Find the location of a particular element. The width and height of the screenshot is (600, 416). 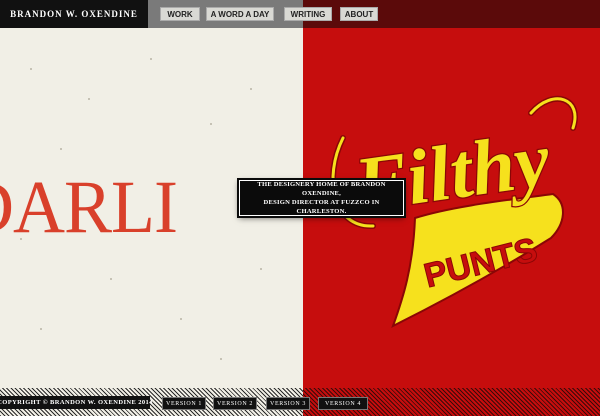

site-title: BRANDON W. OXENDINE is located at coordinates (74, 14).